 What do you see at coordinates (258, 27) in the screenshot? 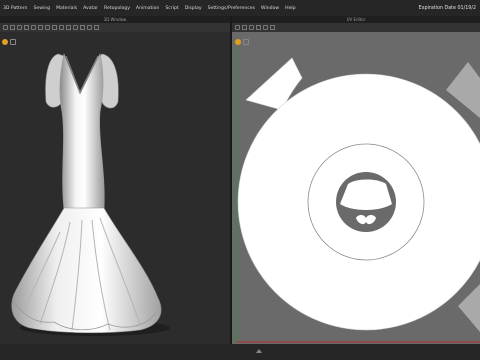
I see `uv-scale-tool-icon` at bounding box center [258, 27].